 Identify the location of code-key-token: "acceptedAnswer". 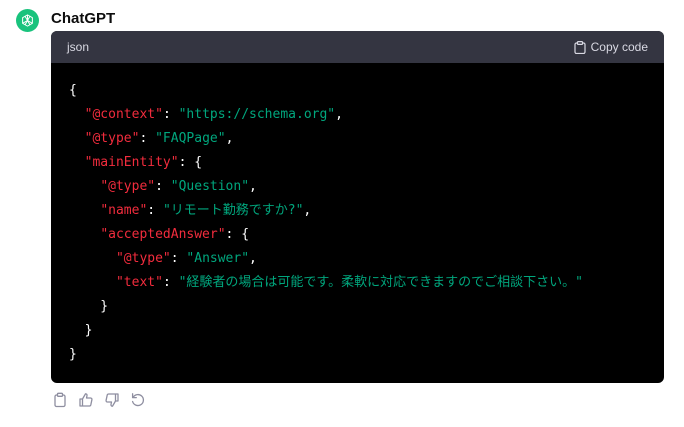
(163, 234).